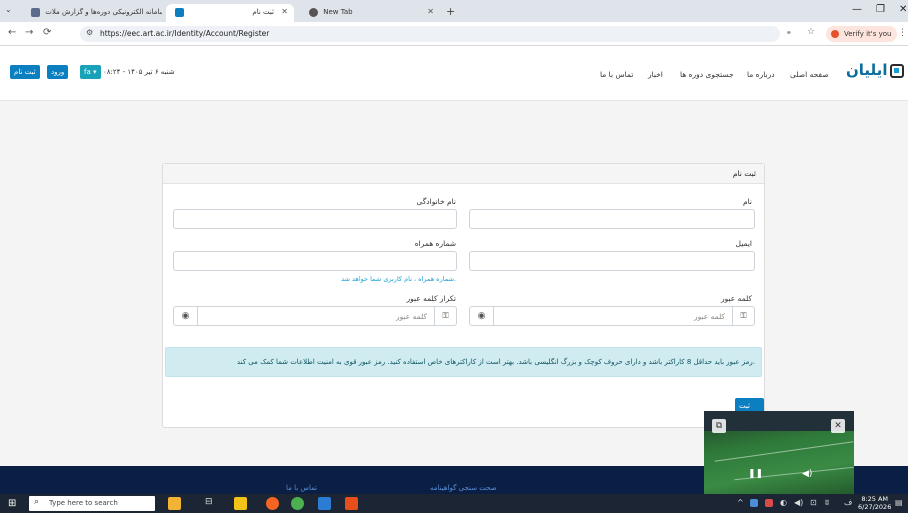 This screenshot has width=908, height=513. What do you see at coordinates (807, 474) in the screenshot?
I see `volume-icon: ◀)` at bounding box center [807, 474].